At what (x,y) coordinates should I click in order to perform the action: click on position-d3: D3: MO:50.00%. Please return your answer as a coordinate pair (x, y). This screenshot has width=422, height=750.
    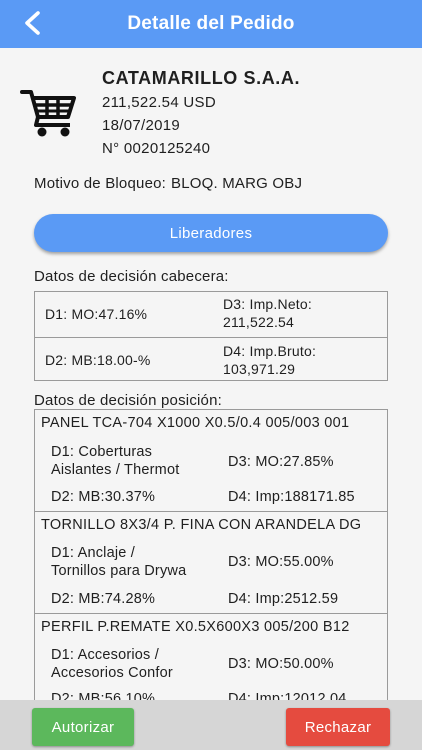
    Looking at the image, I should click on (281, 664).